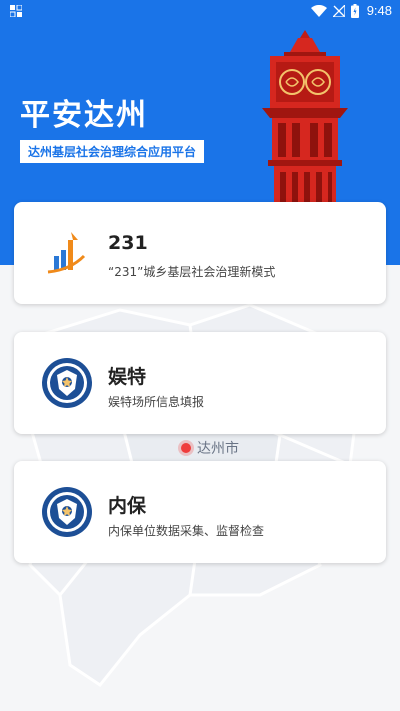  I want to click on battery-icon, so click(354, 10).